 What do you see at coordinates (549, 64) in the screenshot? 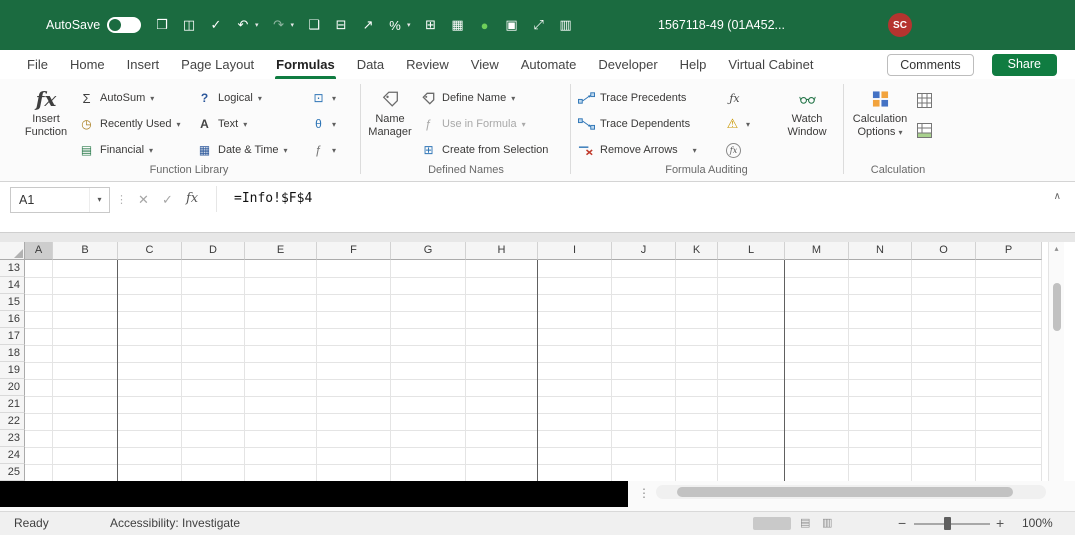
I see `tab-automate: Automate` at bounding box center [549, 64].